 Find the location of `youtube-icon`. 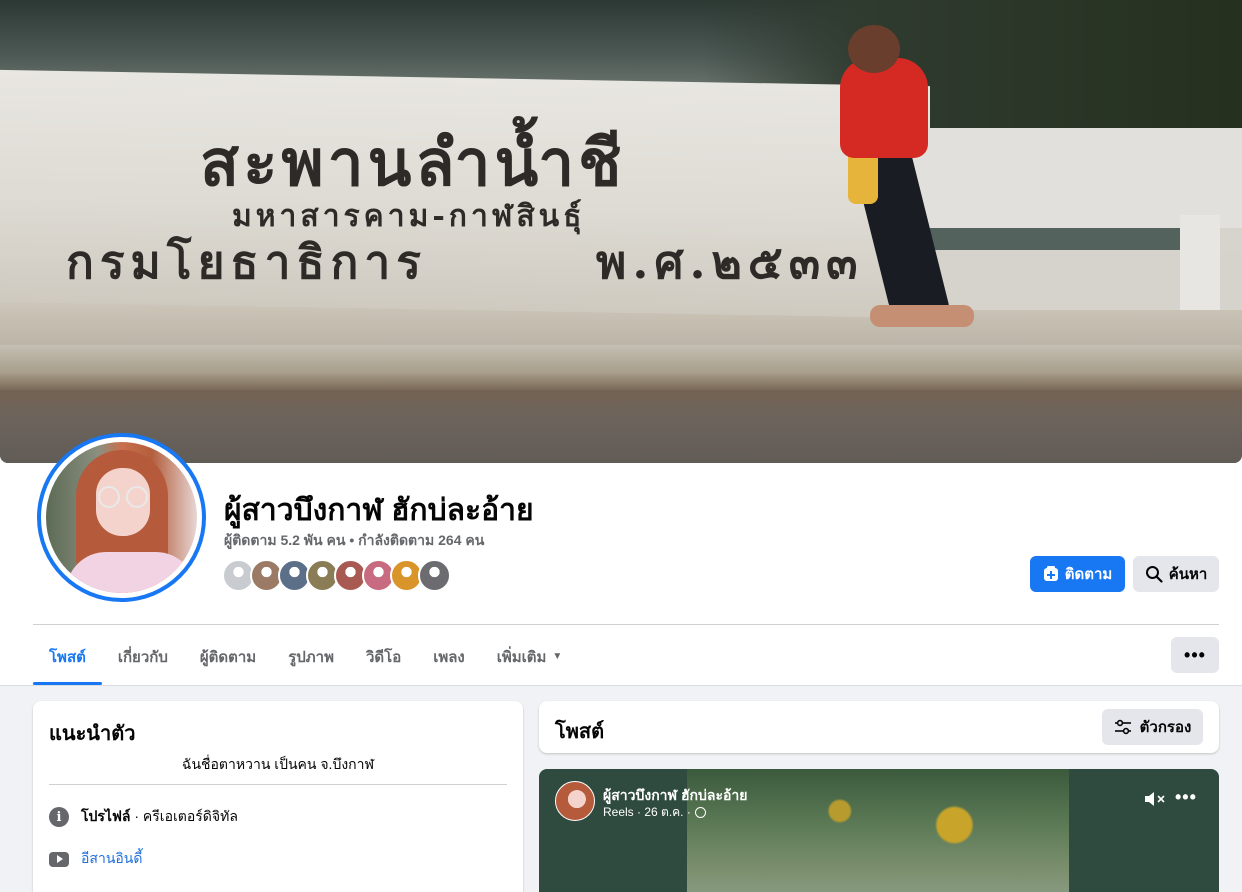

youtube-icon is located at coordinates (59, 859).